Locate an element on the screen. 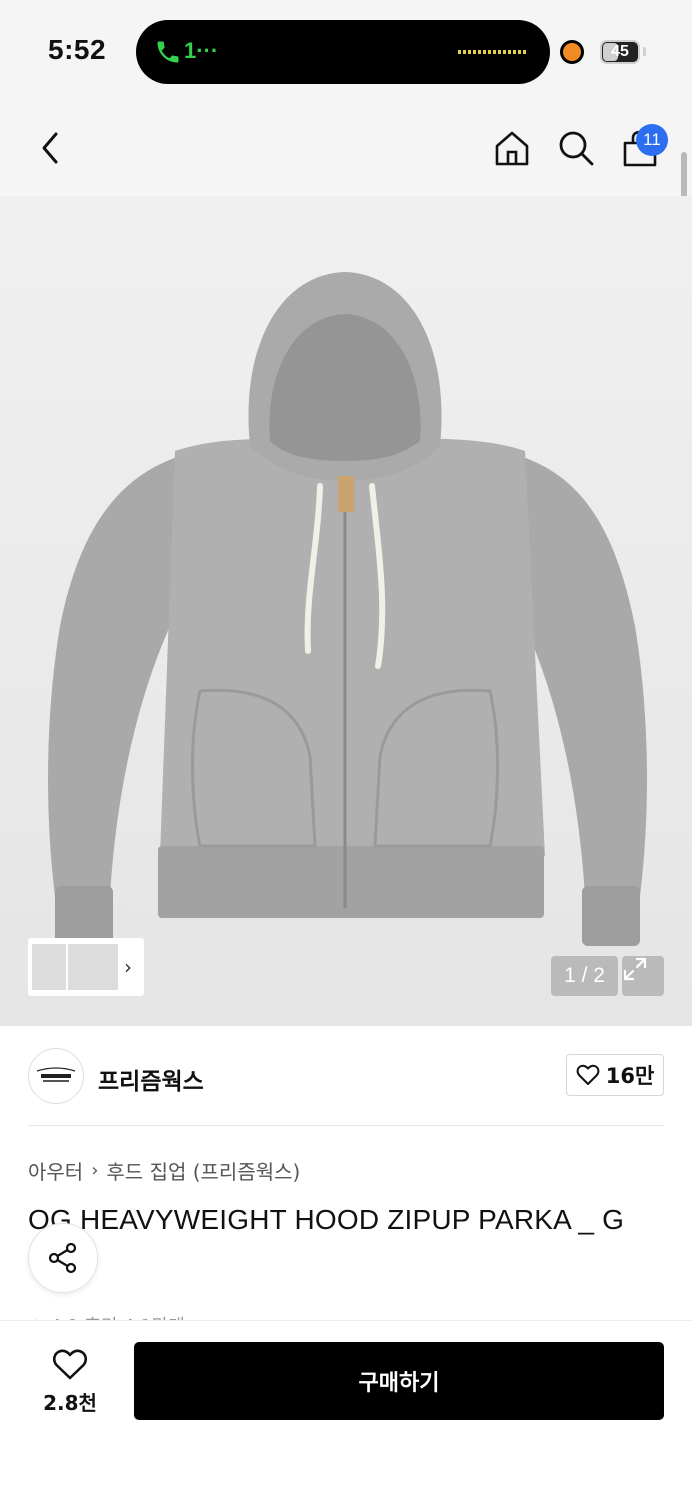 The image size is (692, 1500). home-button is located at coordinates (512, 148).